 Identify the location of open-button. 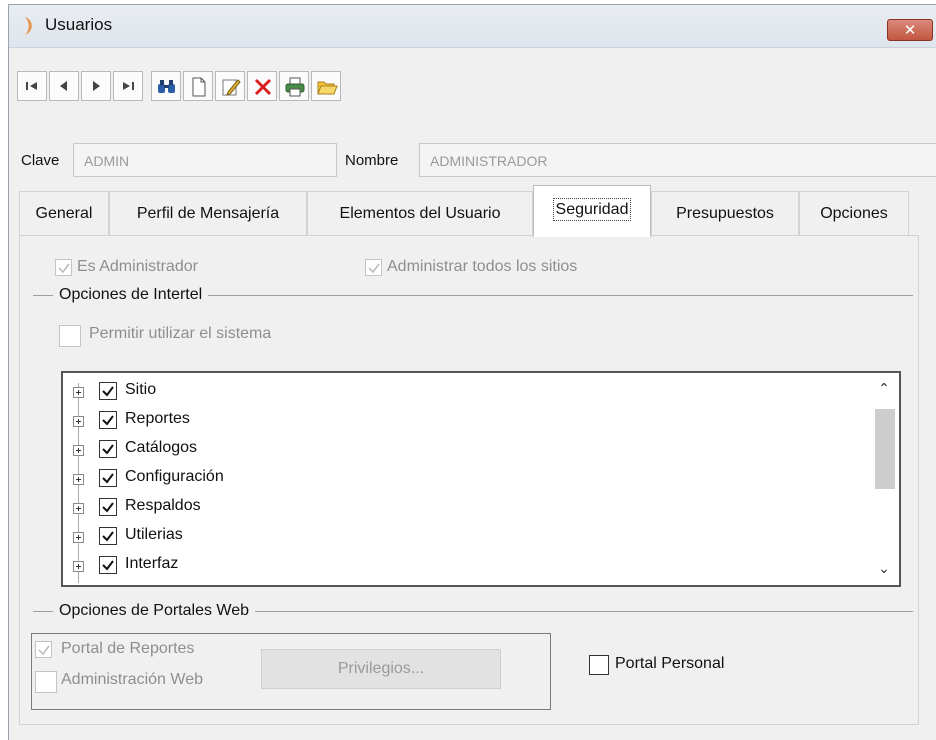
(326, 86).